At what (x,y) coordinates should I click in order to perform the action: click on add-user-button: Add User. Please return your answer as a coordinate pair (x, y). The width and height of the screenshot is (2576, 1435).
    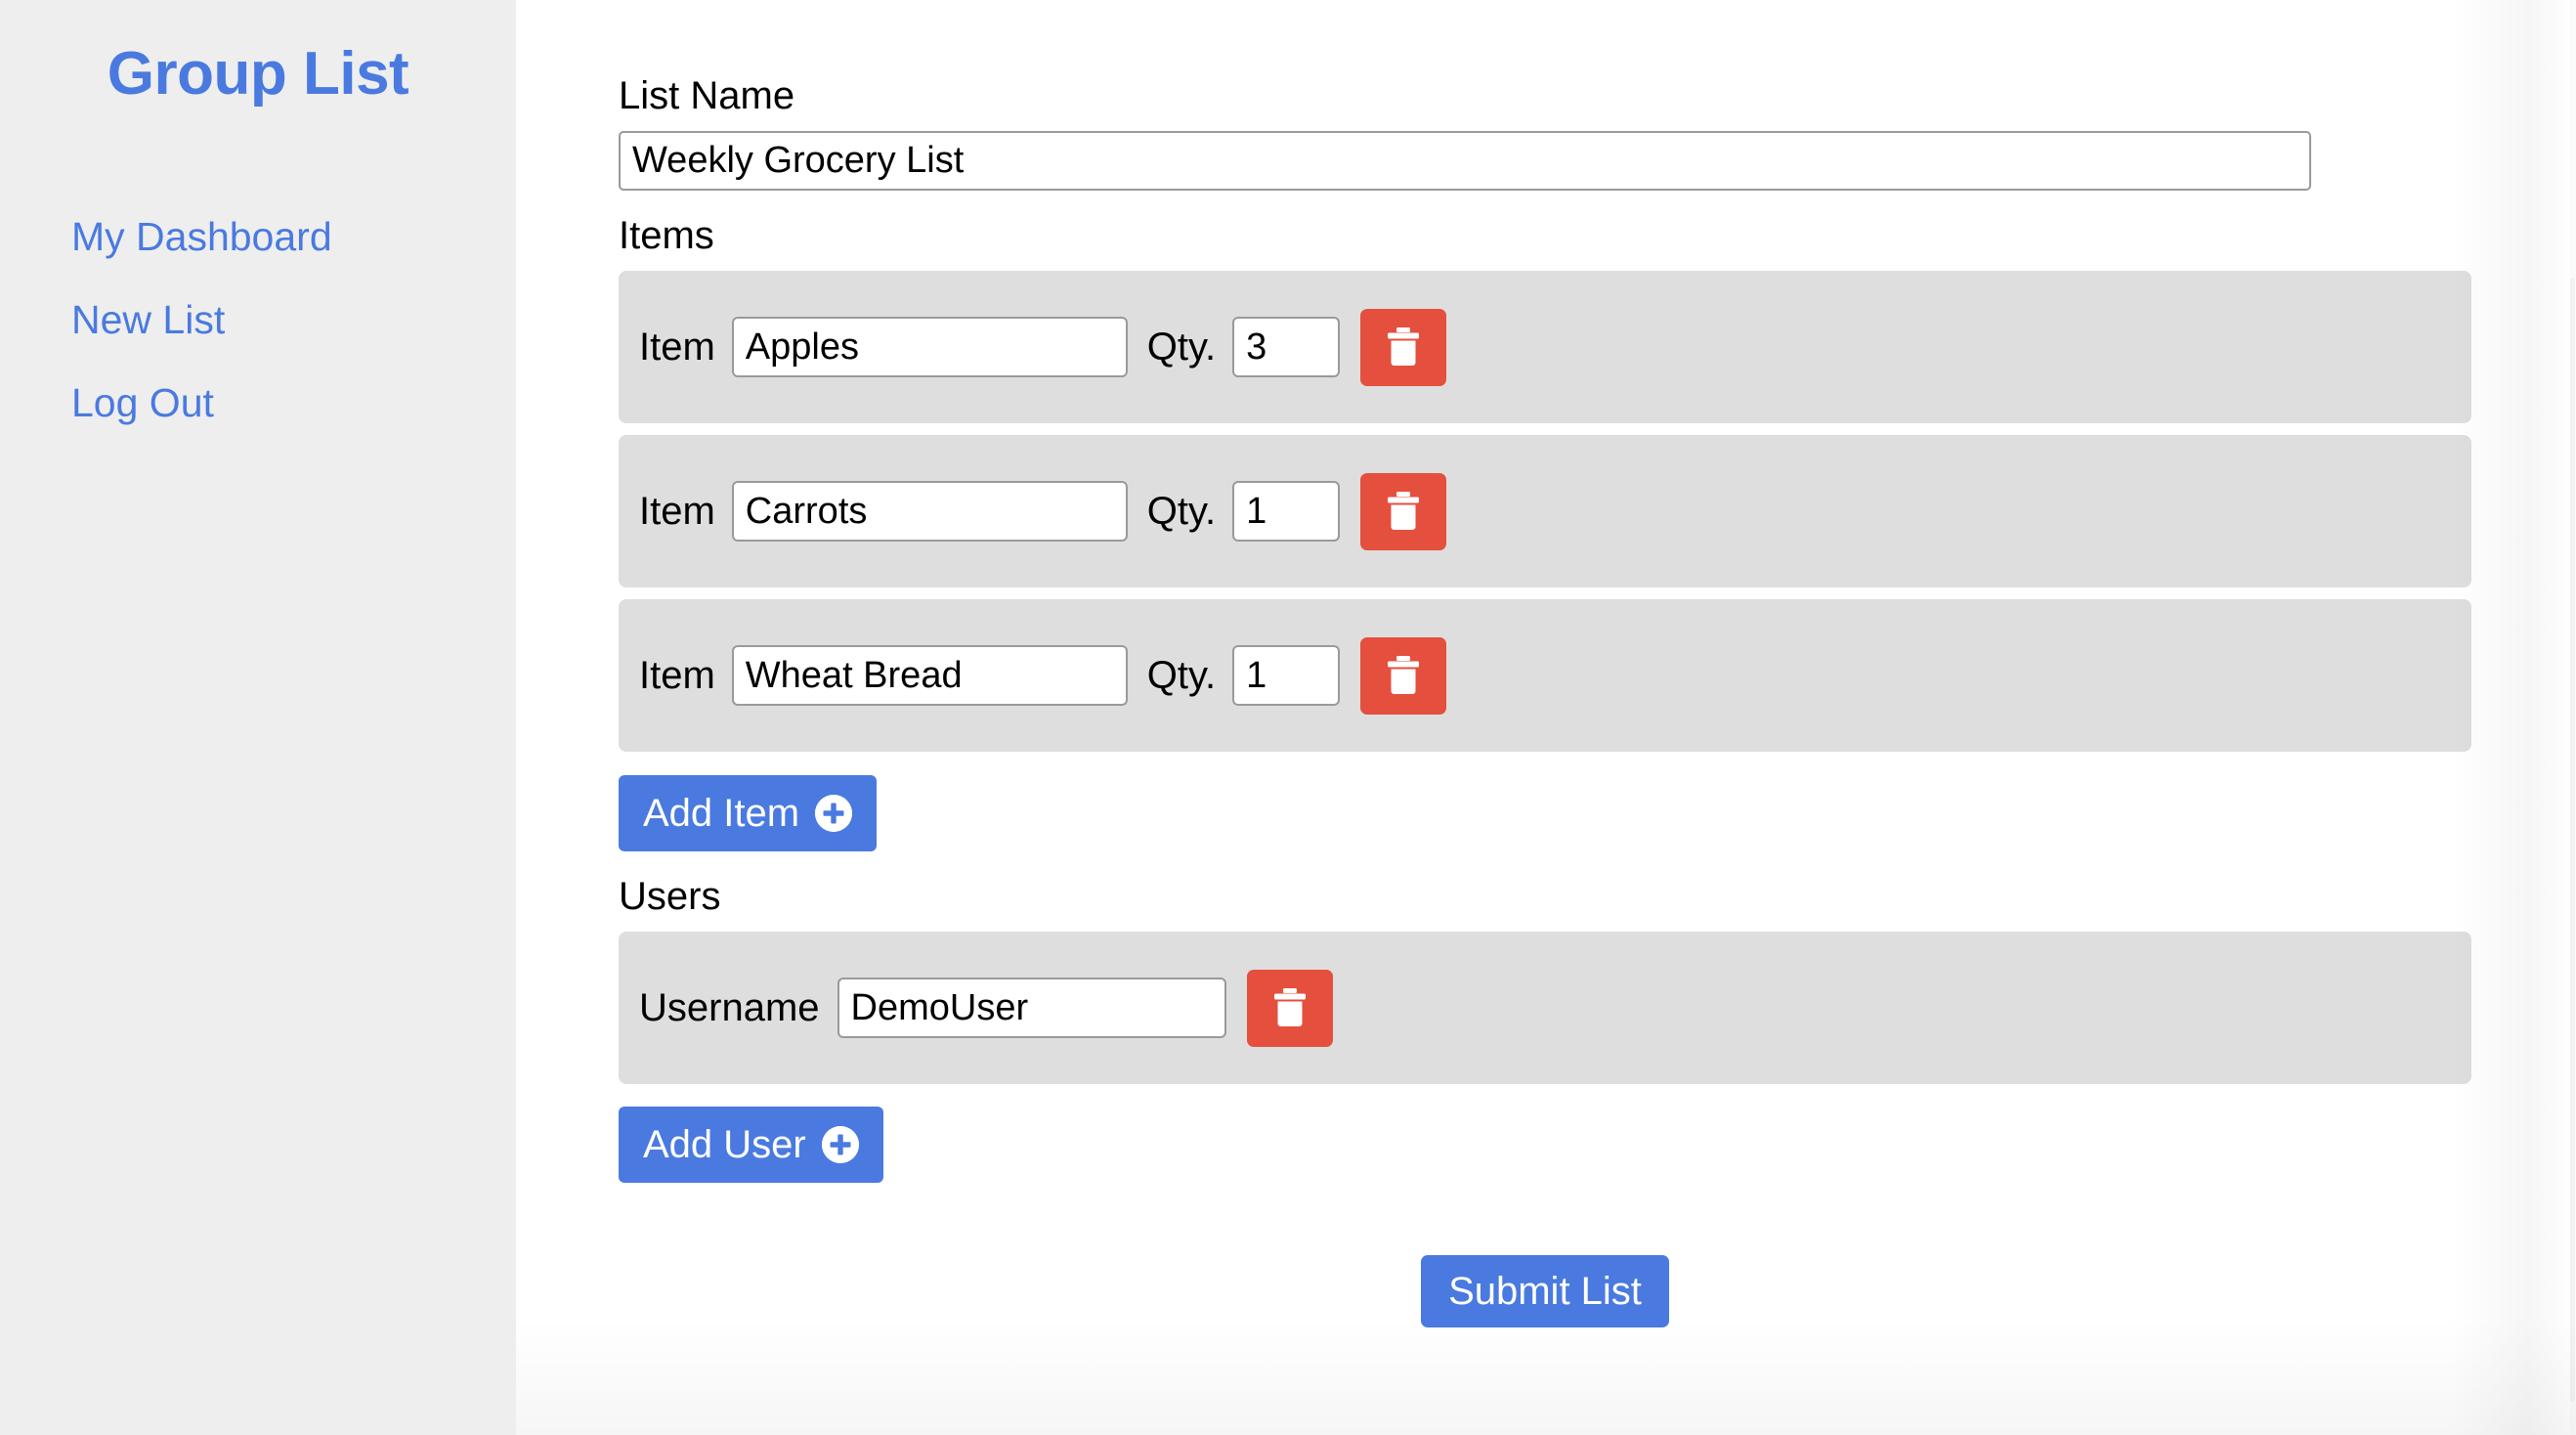
    Looking at the image, I should click on (751, 1145).